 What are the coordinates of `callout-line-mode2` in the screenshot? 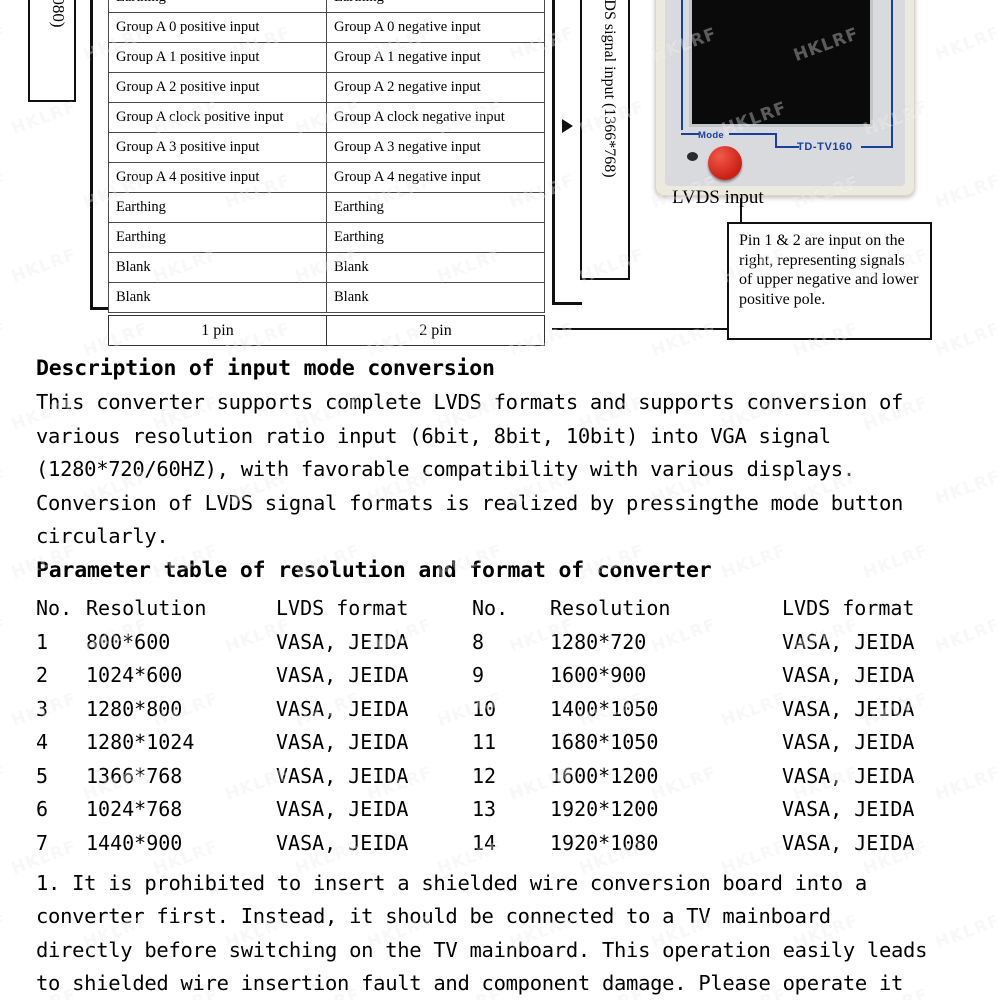 It's located at (753, 134).